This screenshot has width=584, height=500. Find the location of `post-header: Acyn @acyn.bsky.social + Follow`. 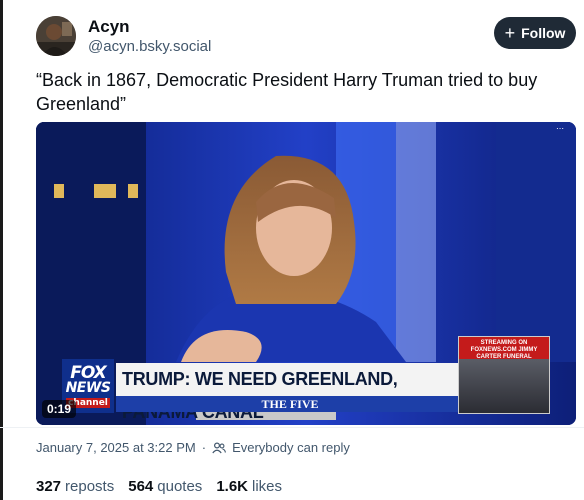

post-header: Acyn @acyn.bsky.social + Follow is located at coordinates (306, 36).